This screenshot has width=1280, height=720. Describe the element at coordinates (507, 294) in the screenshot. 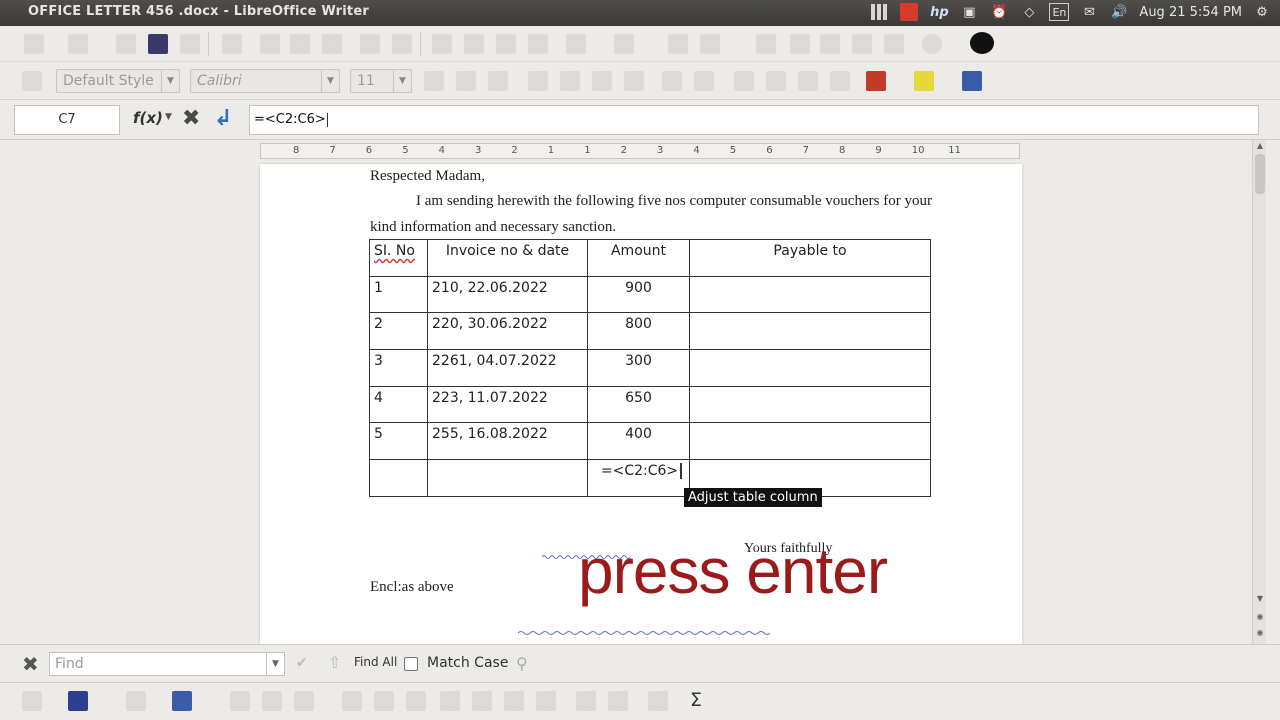

I see `table-cell: 210, 22.06.2022` at that location.